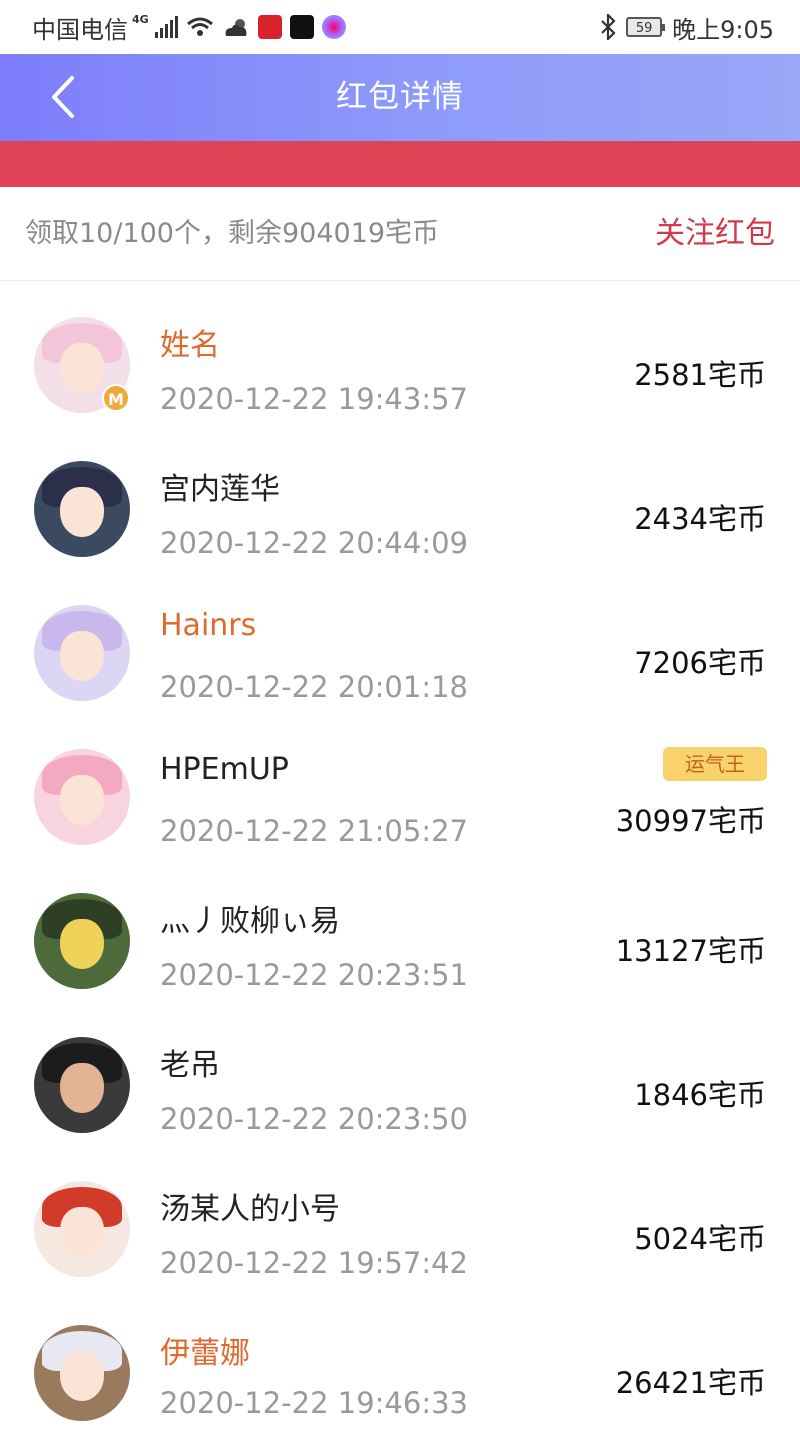 Image resolution: width=800 pixels, height=1434 pixels. Describe the element at coordinates (314, 399) in the screenshot. I see `claim-time: 2020-12-22 19:43:57` at that location.